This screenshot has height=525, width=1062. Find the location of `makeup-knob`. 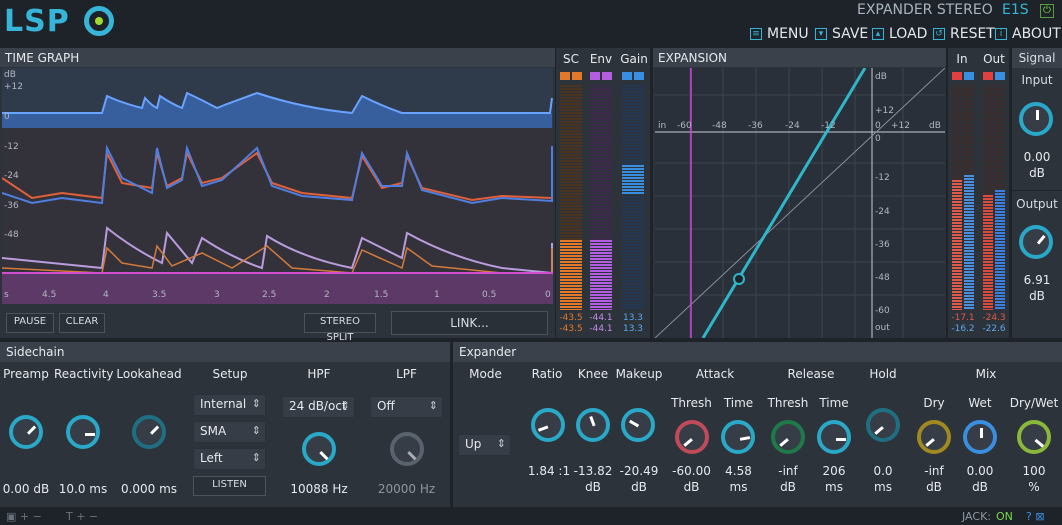

makeup-knob is located at coordinates (638, 425).